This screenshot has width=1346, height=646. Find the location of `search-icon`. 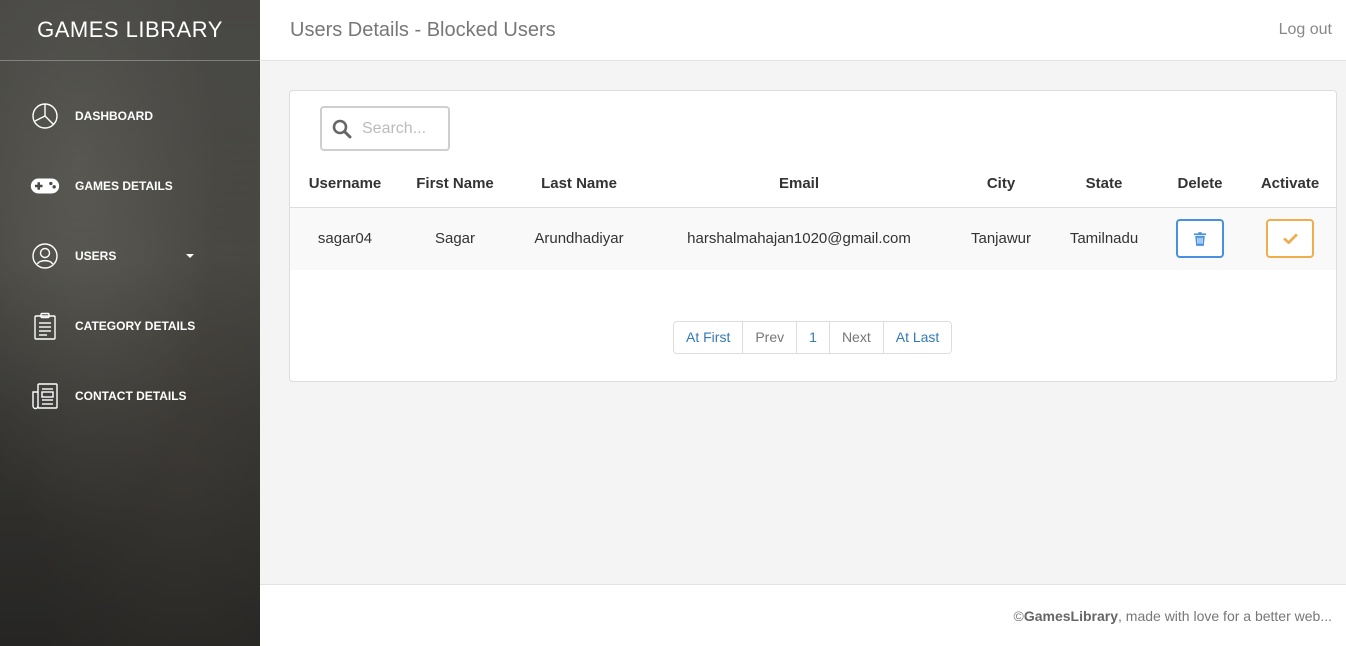

search-icon is located at coordinates (342, 128).